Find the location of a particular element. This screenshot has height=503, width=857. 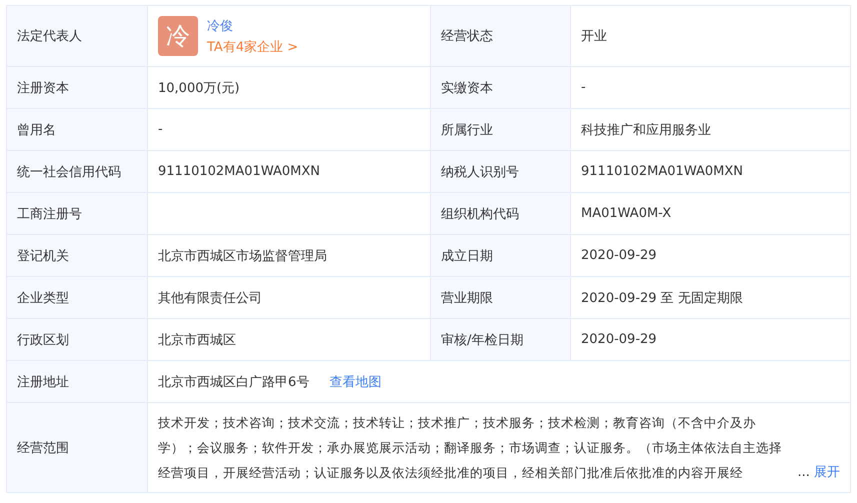

field-label: 营业期限 is located at coordinates (467, 298).